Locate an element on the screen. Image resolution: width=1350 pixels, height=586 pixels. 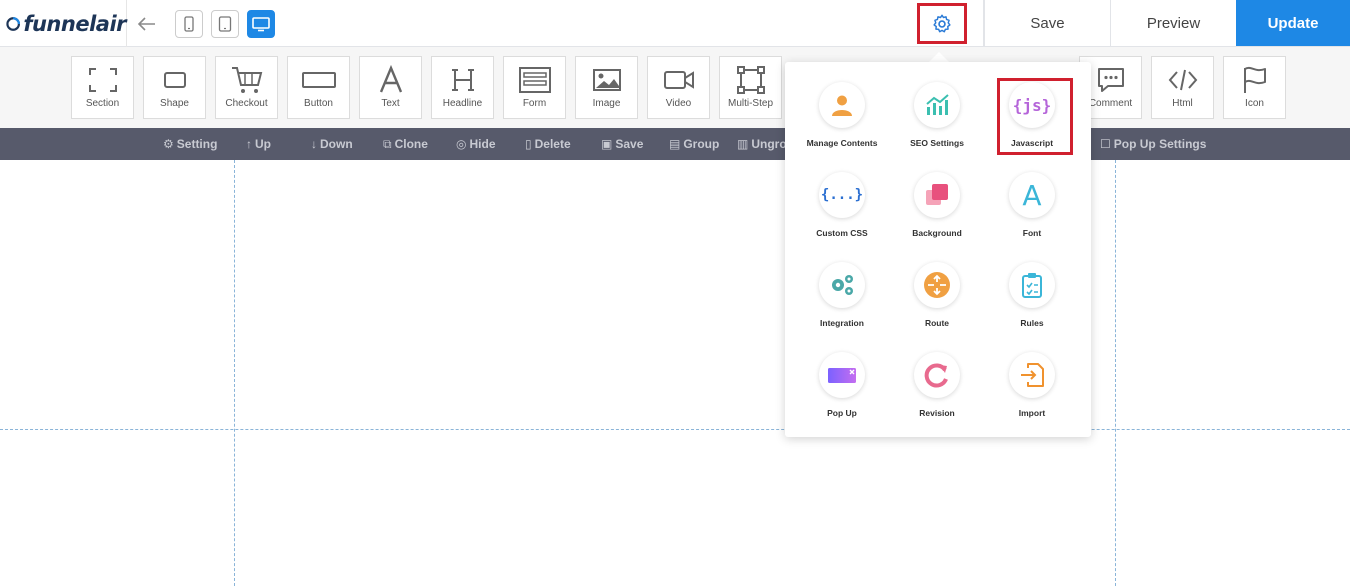
mobile-view-button is located at coordinates (189, 24).